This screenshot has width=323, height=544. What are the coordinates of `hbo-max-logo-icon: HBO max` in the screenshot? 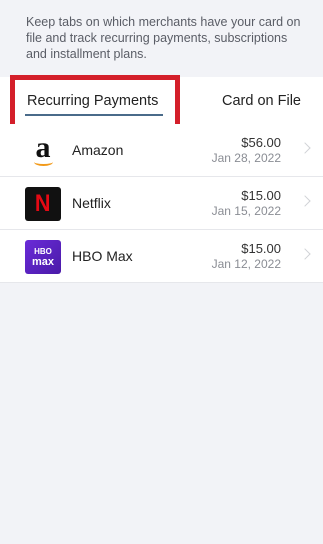 It's located at (43, 257).